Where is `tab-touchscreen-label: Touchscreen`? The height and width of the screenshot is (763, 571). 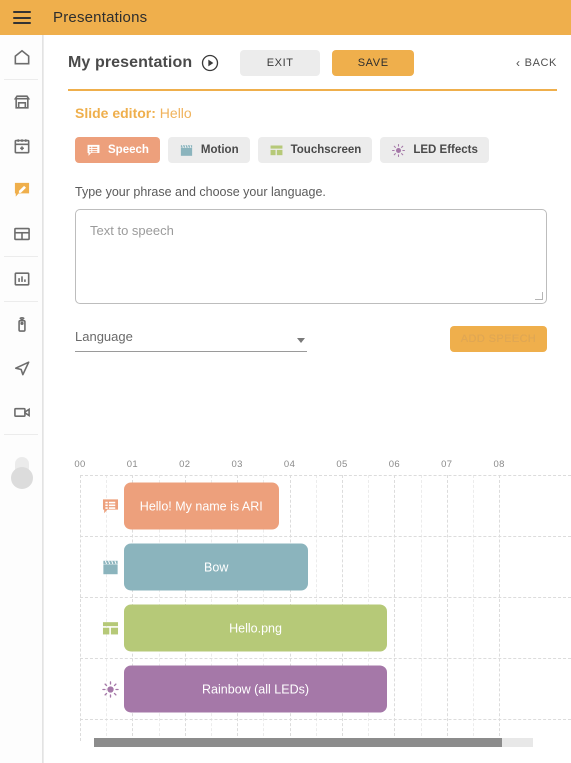
tab-touchscreen-label: Touchscreen is located at coordinates (326, 150).